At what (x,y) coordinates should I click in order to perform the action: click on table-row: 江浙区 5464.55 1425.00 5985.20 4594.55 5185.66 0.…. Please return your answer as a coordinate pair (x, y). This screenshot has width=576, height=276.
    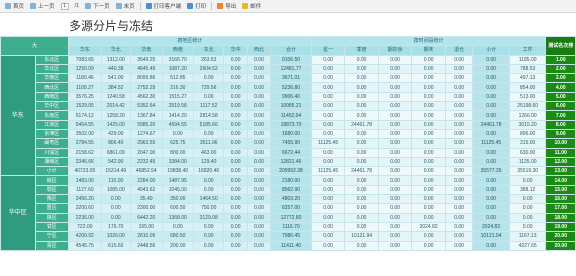
    Looking at the image, I should click on (288, 124).